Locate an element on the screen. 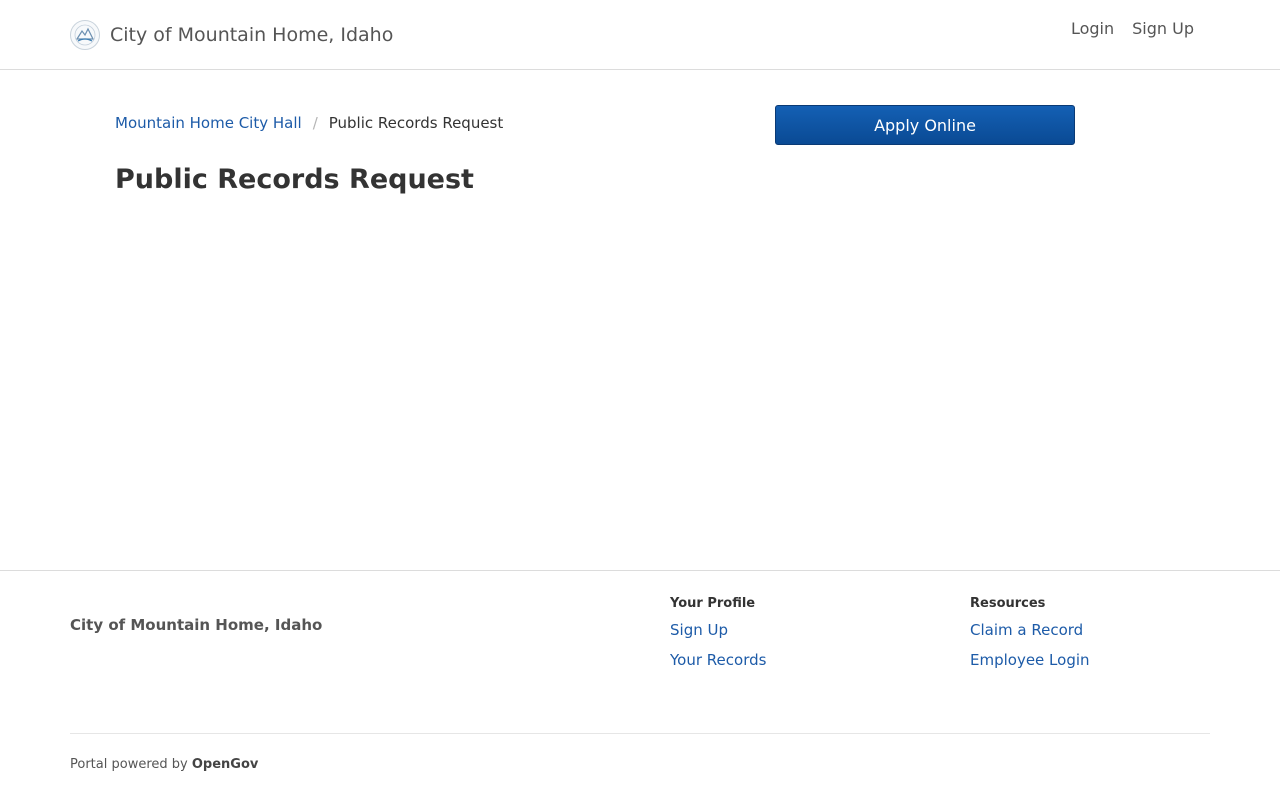 This screenshot has height=800, width=1280. footer-profile-heading: Your Profile is located at coordinates (713, 603).